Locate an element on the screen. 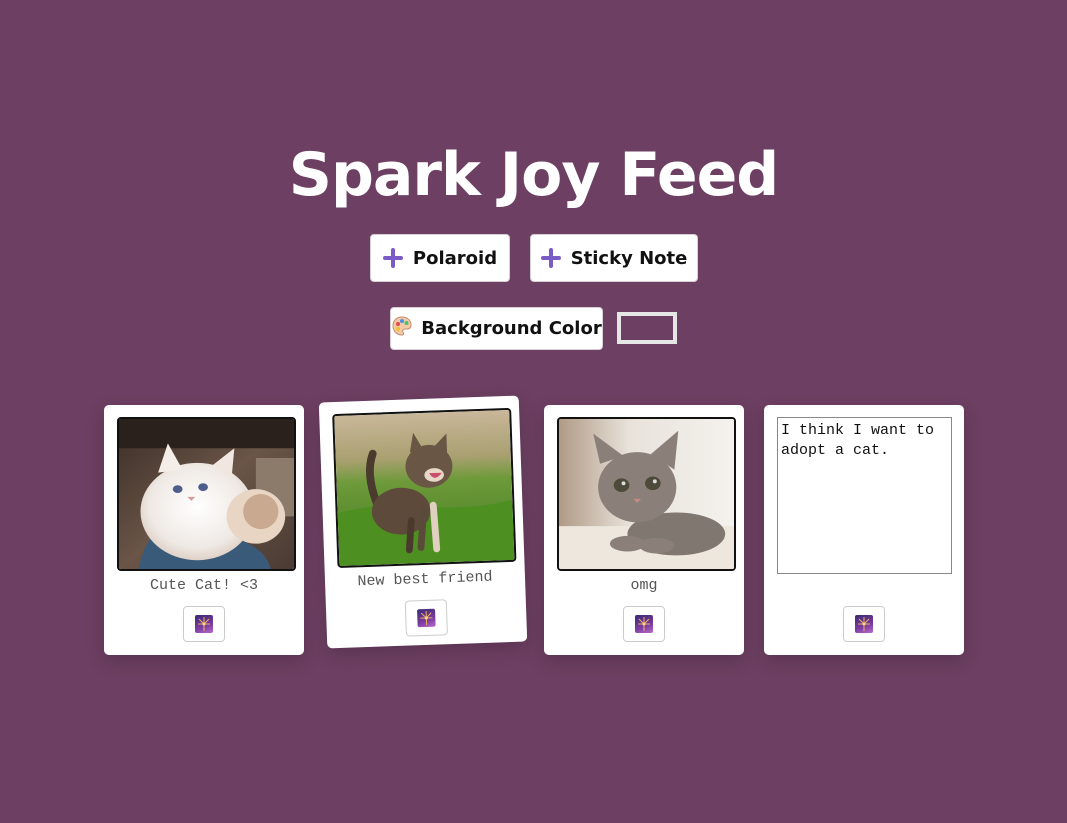 Image resolution: width=1067 pixels, height=823 pixels. add-polaroid-label: Polaroid is located at coordinates (455, 258).